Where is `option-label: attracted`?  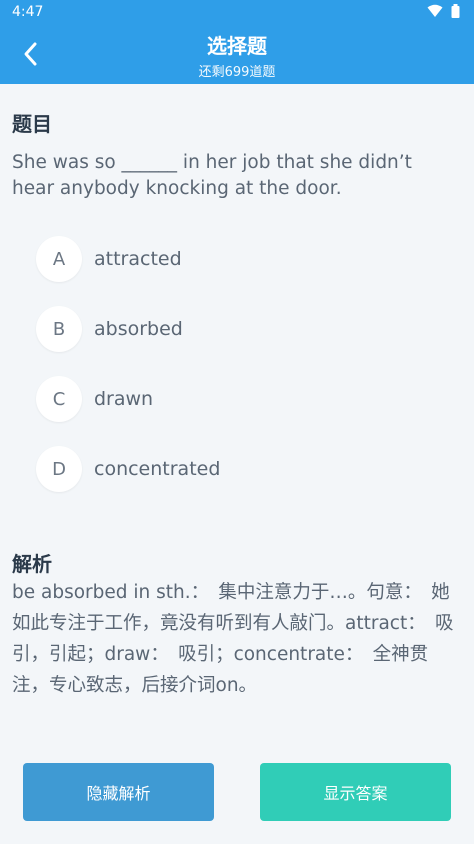
option-label: attracted is located at coordinates (138, 259).